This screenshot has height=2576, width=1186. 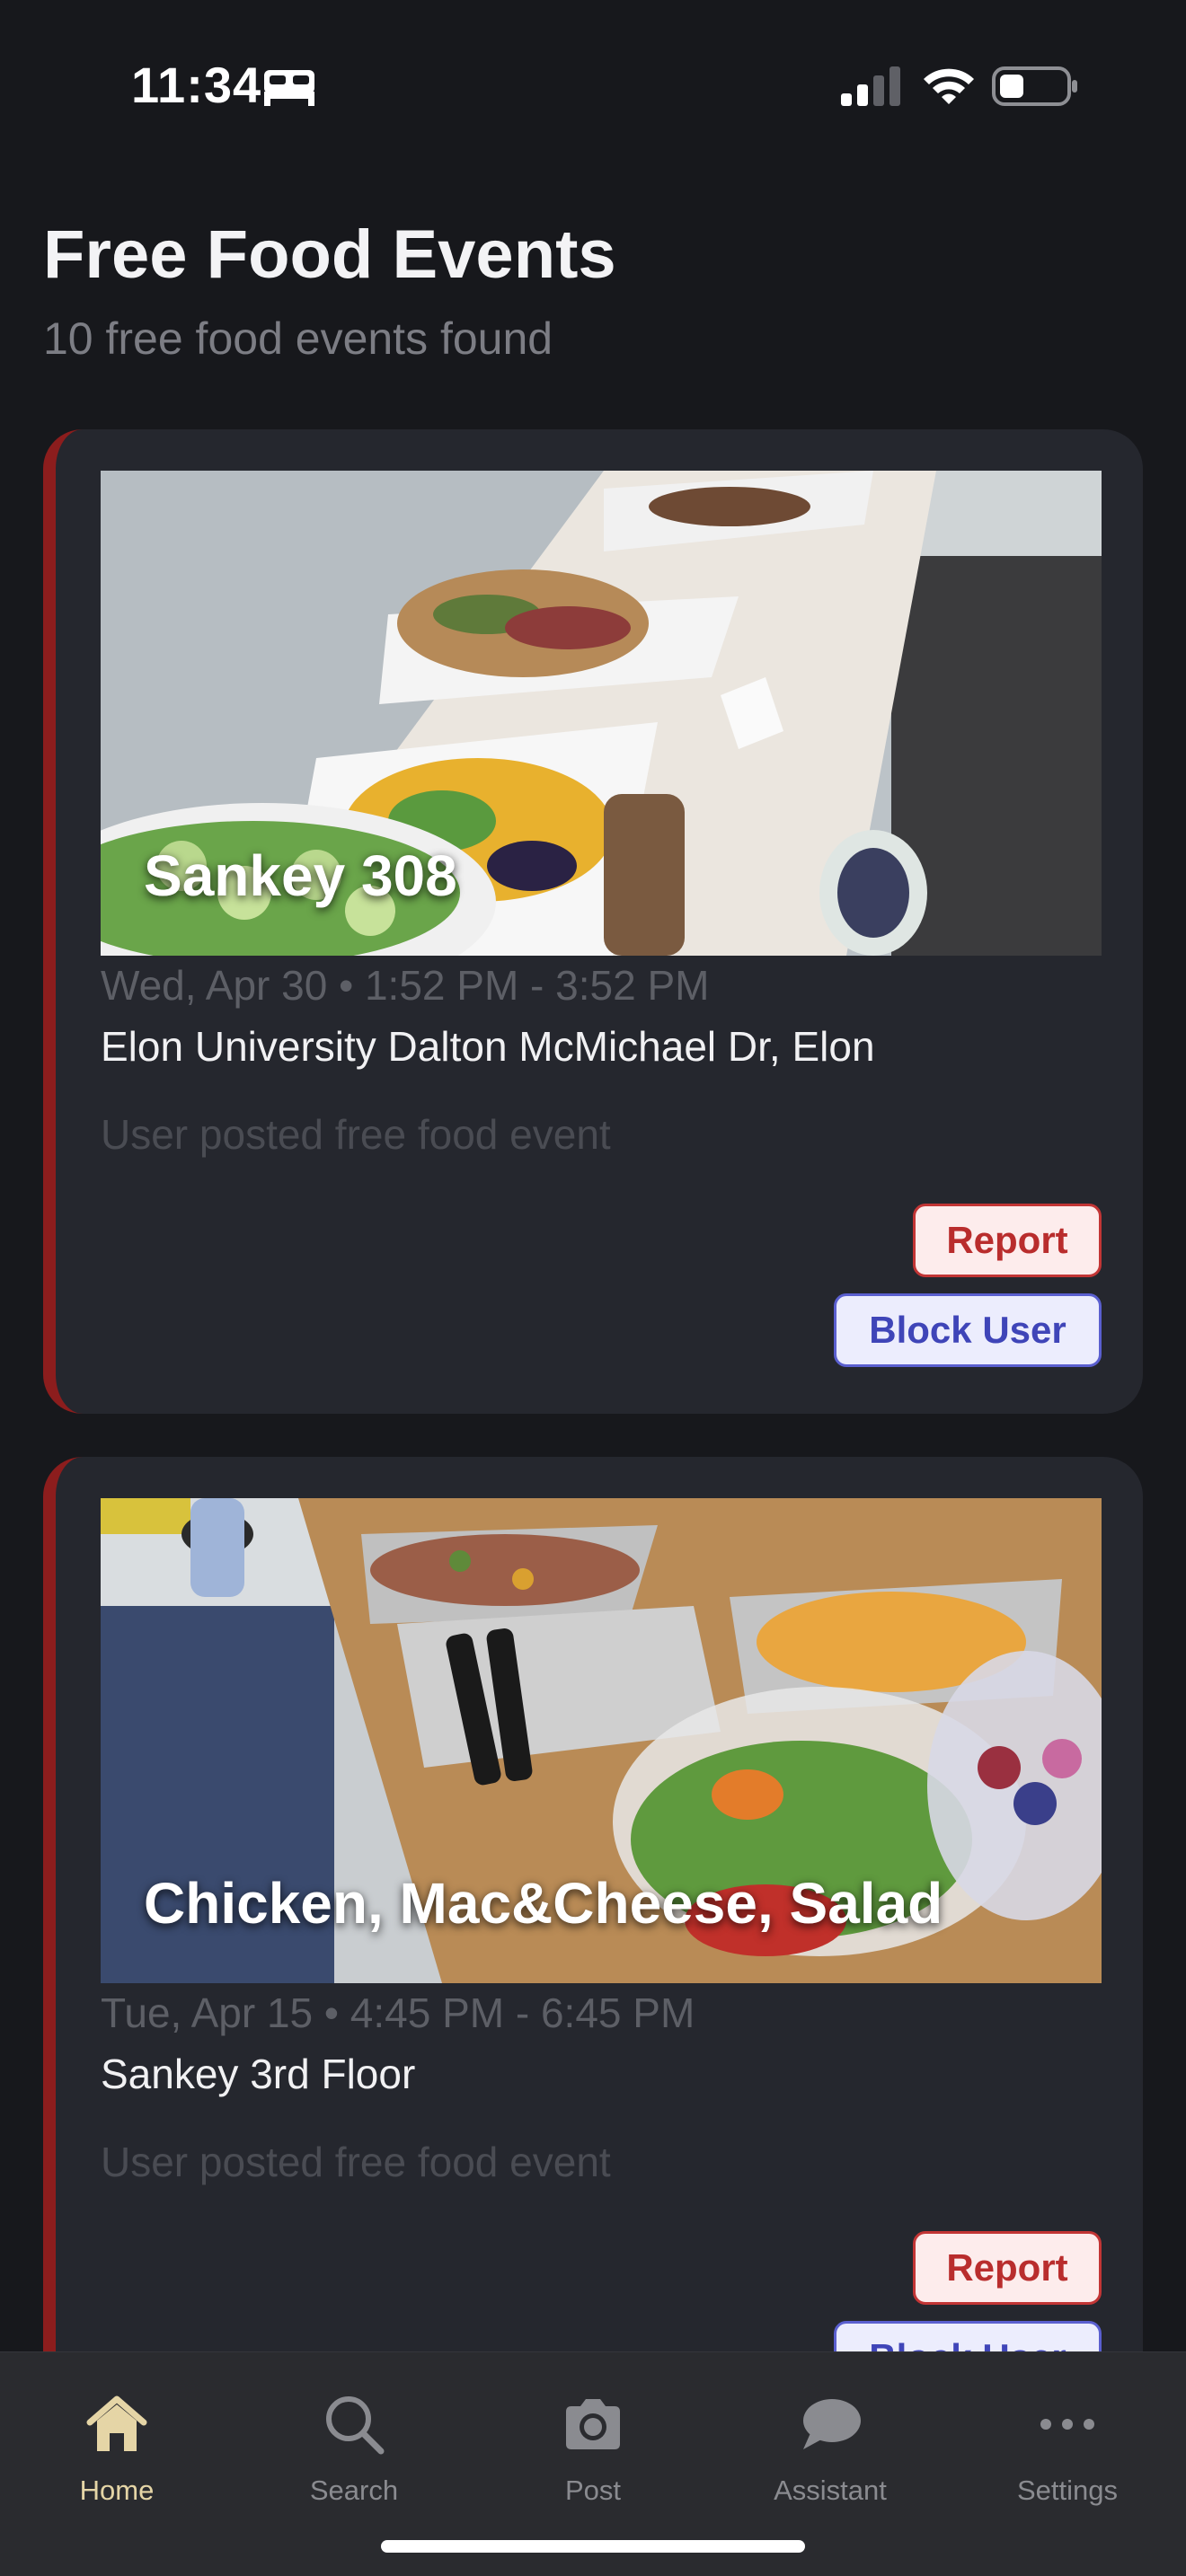 What do you see at coordinates (543, 1903) in the screenshot?
I see `event-title: Chicken, Mac&Cheese, Salad` at bounding box center [543, 1903].